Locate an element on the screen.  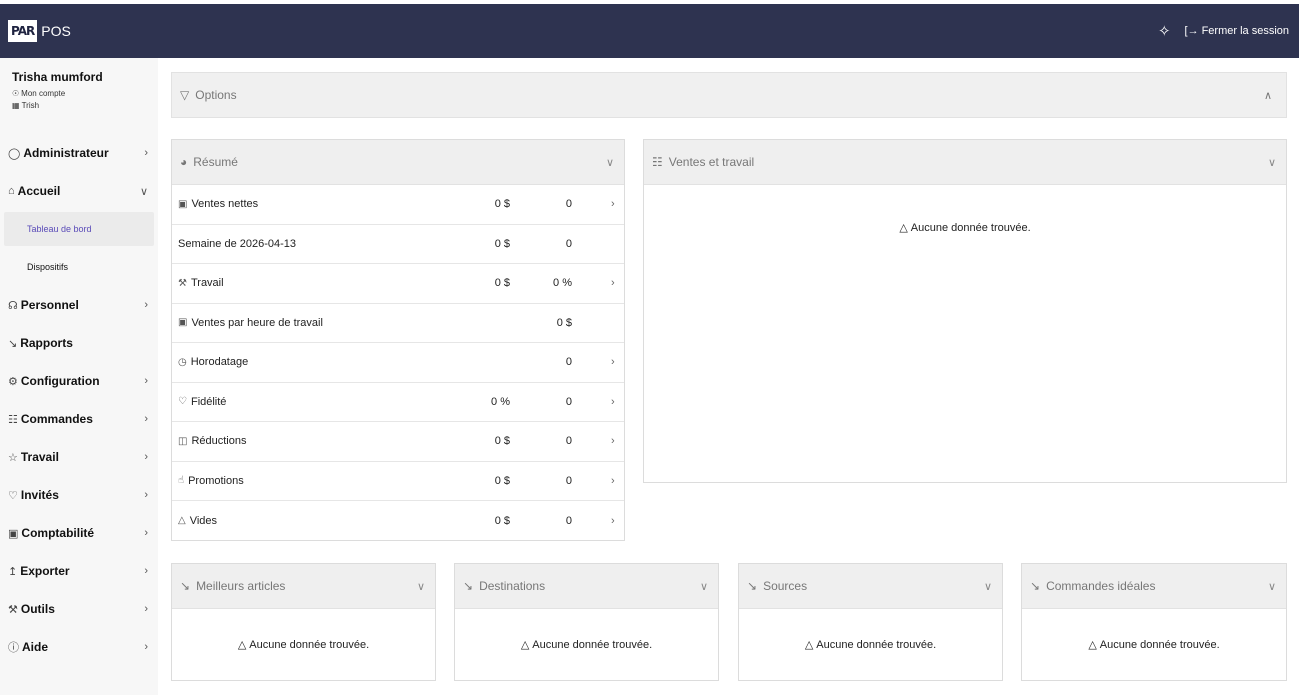
sidebar-subitem-dispositifs: Dispositifs is located at coordinates (79, 267).